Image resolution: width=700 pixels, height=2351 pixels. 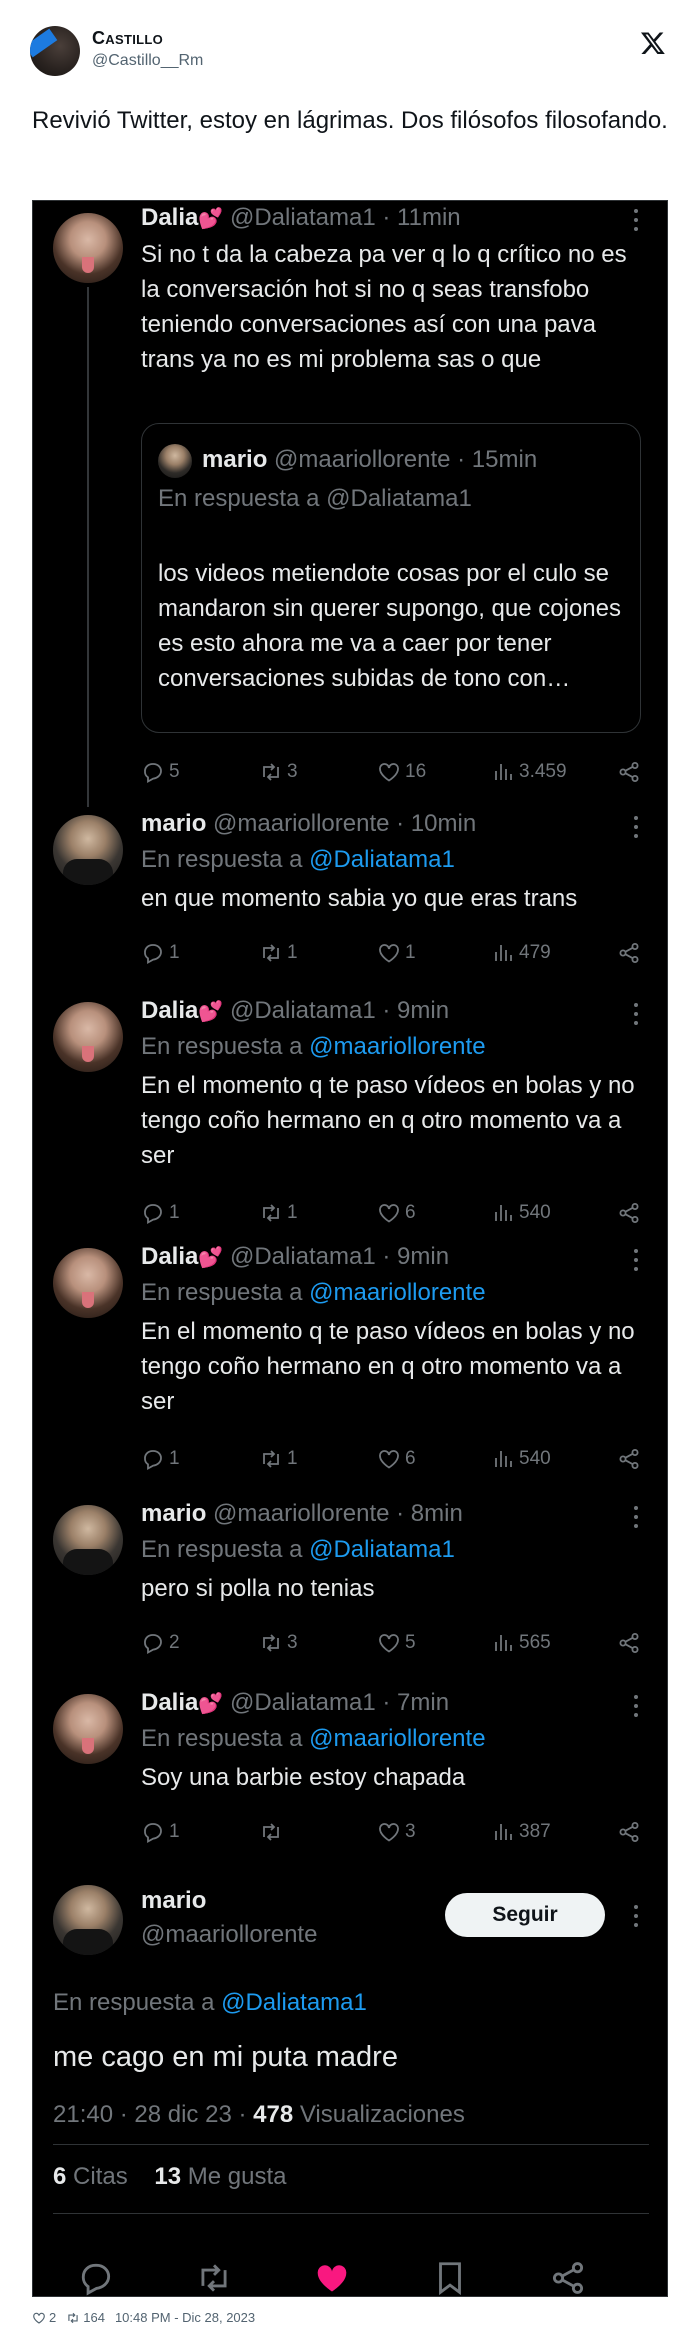 I want to click on tweet-actions: 1 1 1 479, so click(x=395, y=953).